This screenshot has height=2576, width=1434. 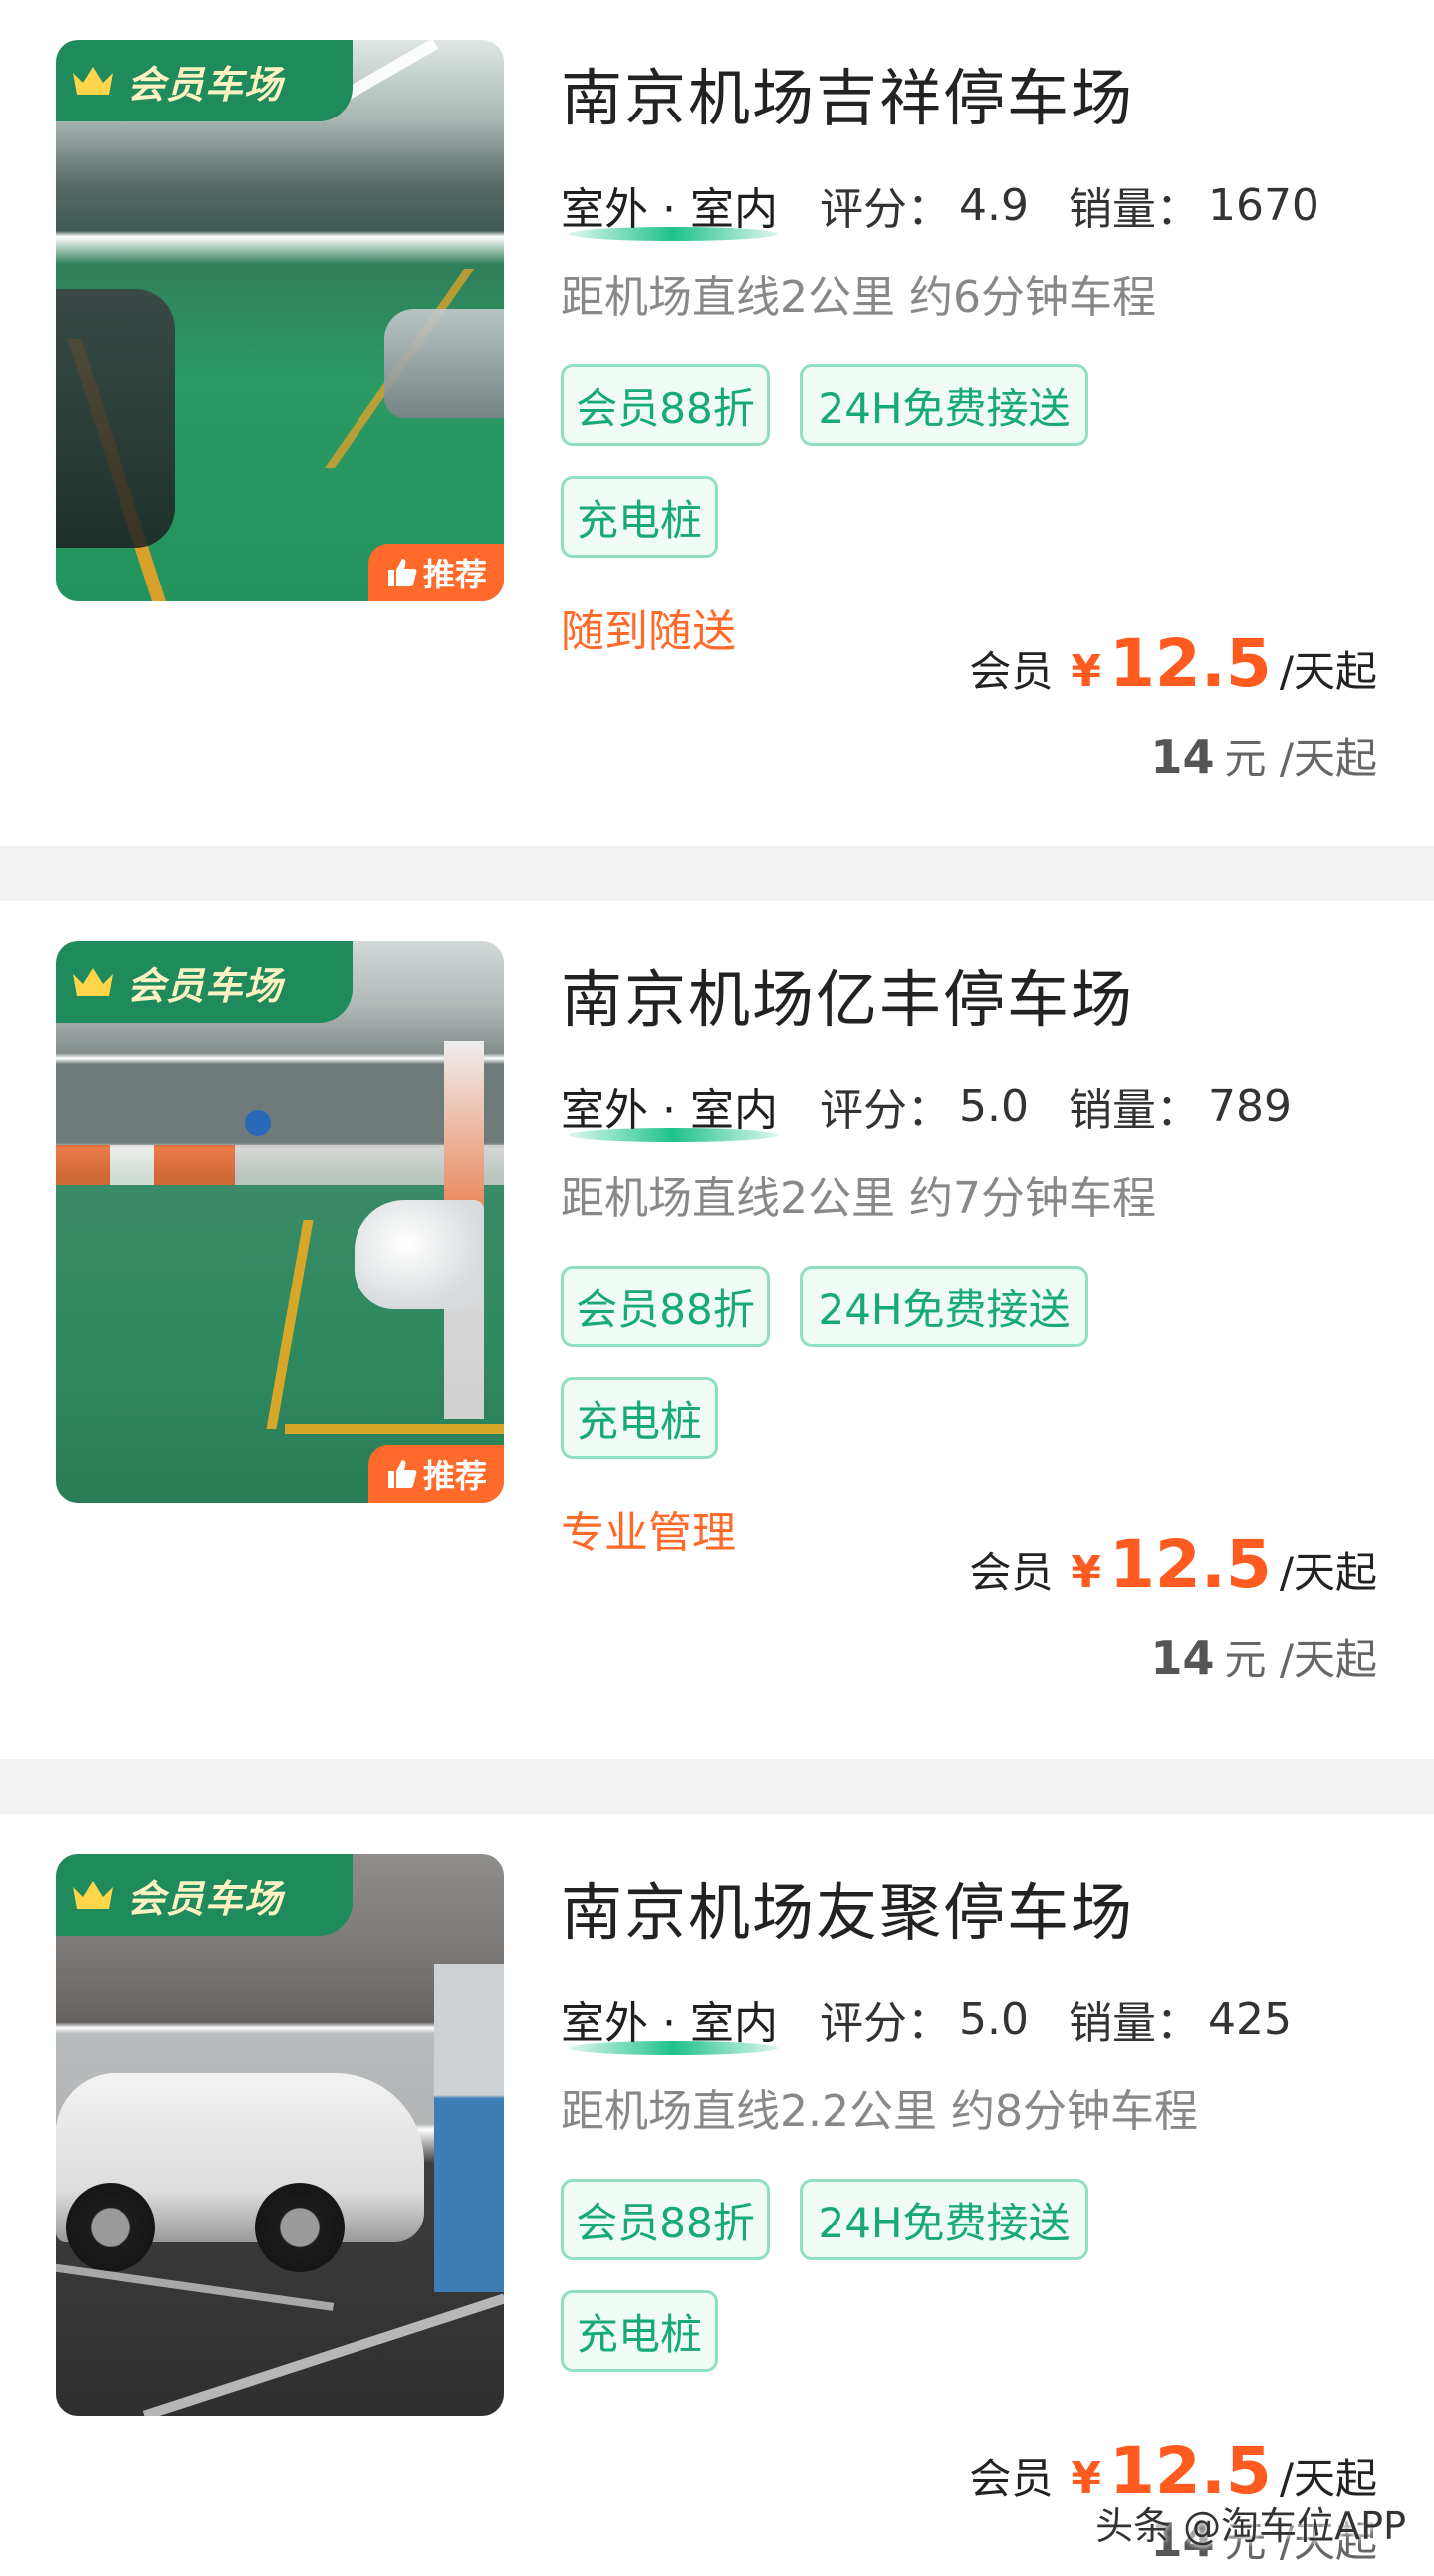 I want to click on distance-text: 距机场直线2公里 约7分钟车程, so click(x=858, y=1198).